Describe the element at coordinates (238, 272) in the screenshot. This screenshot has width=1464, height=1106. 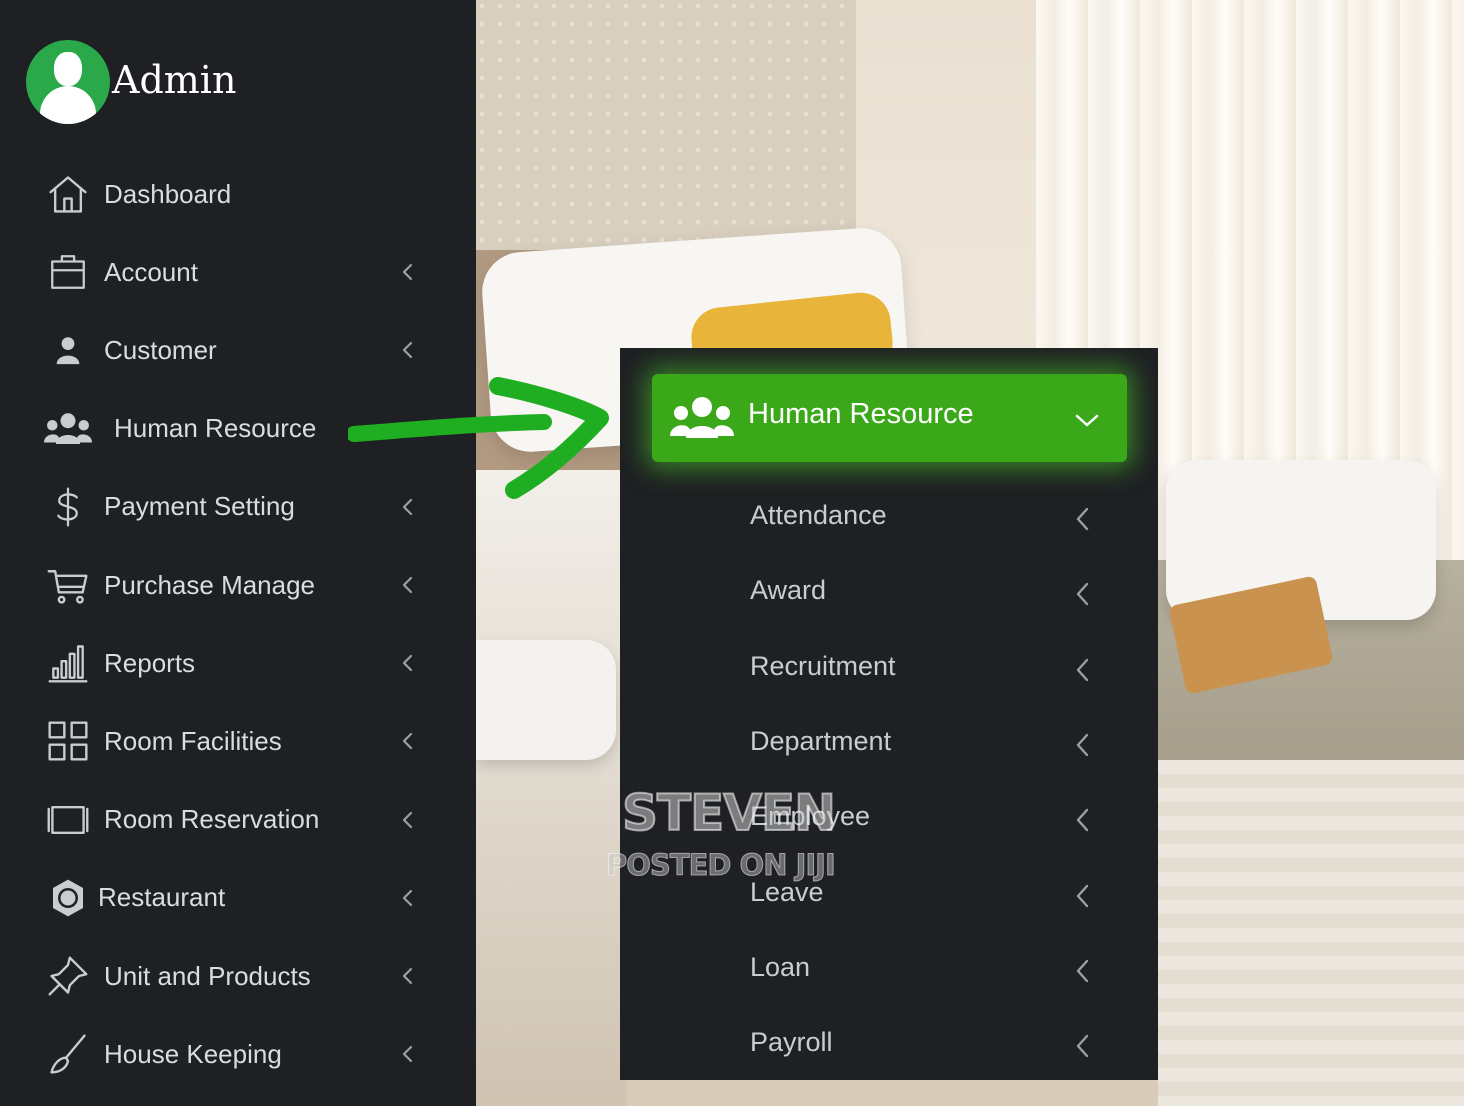
I see `sidebar-item-account: Account` at that location.